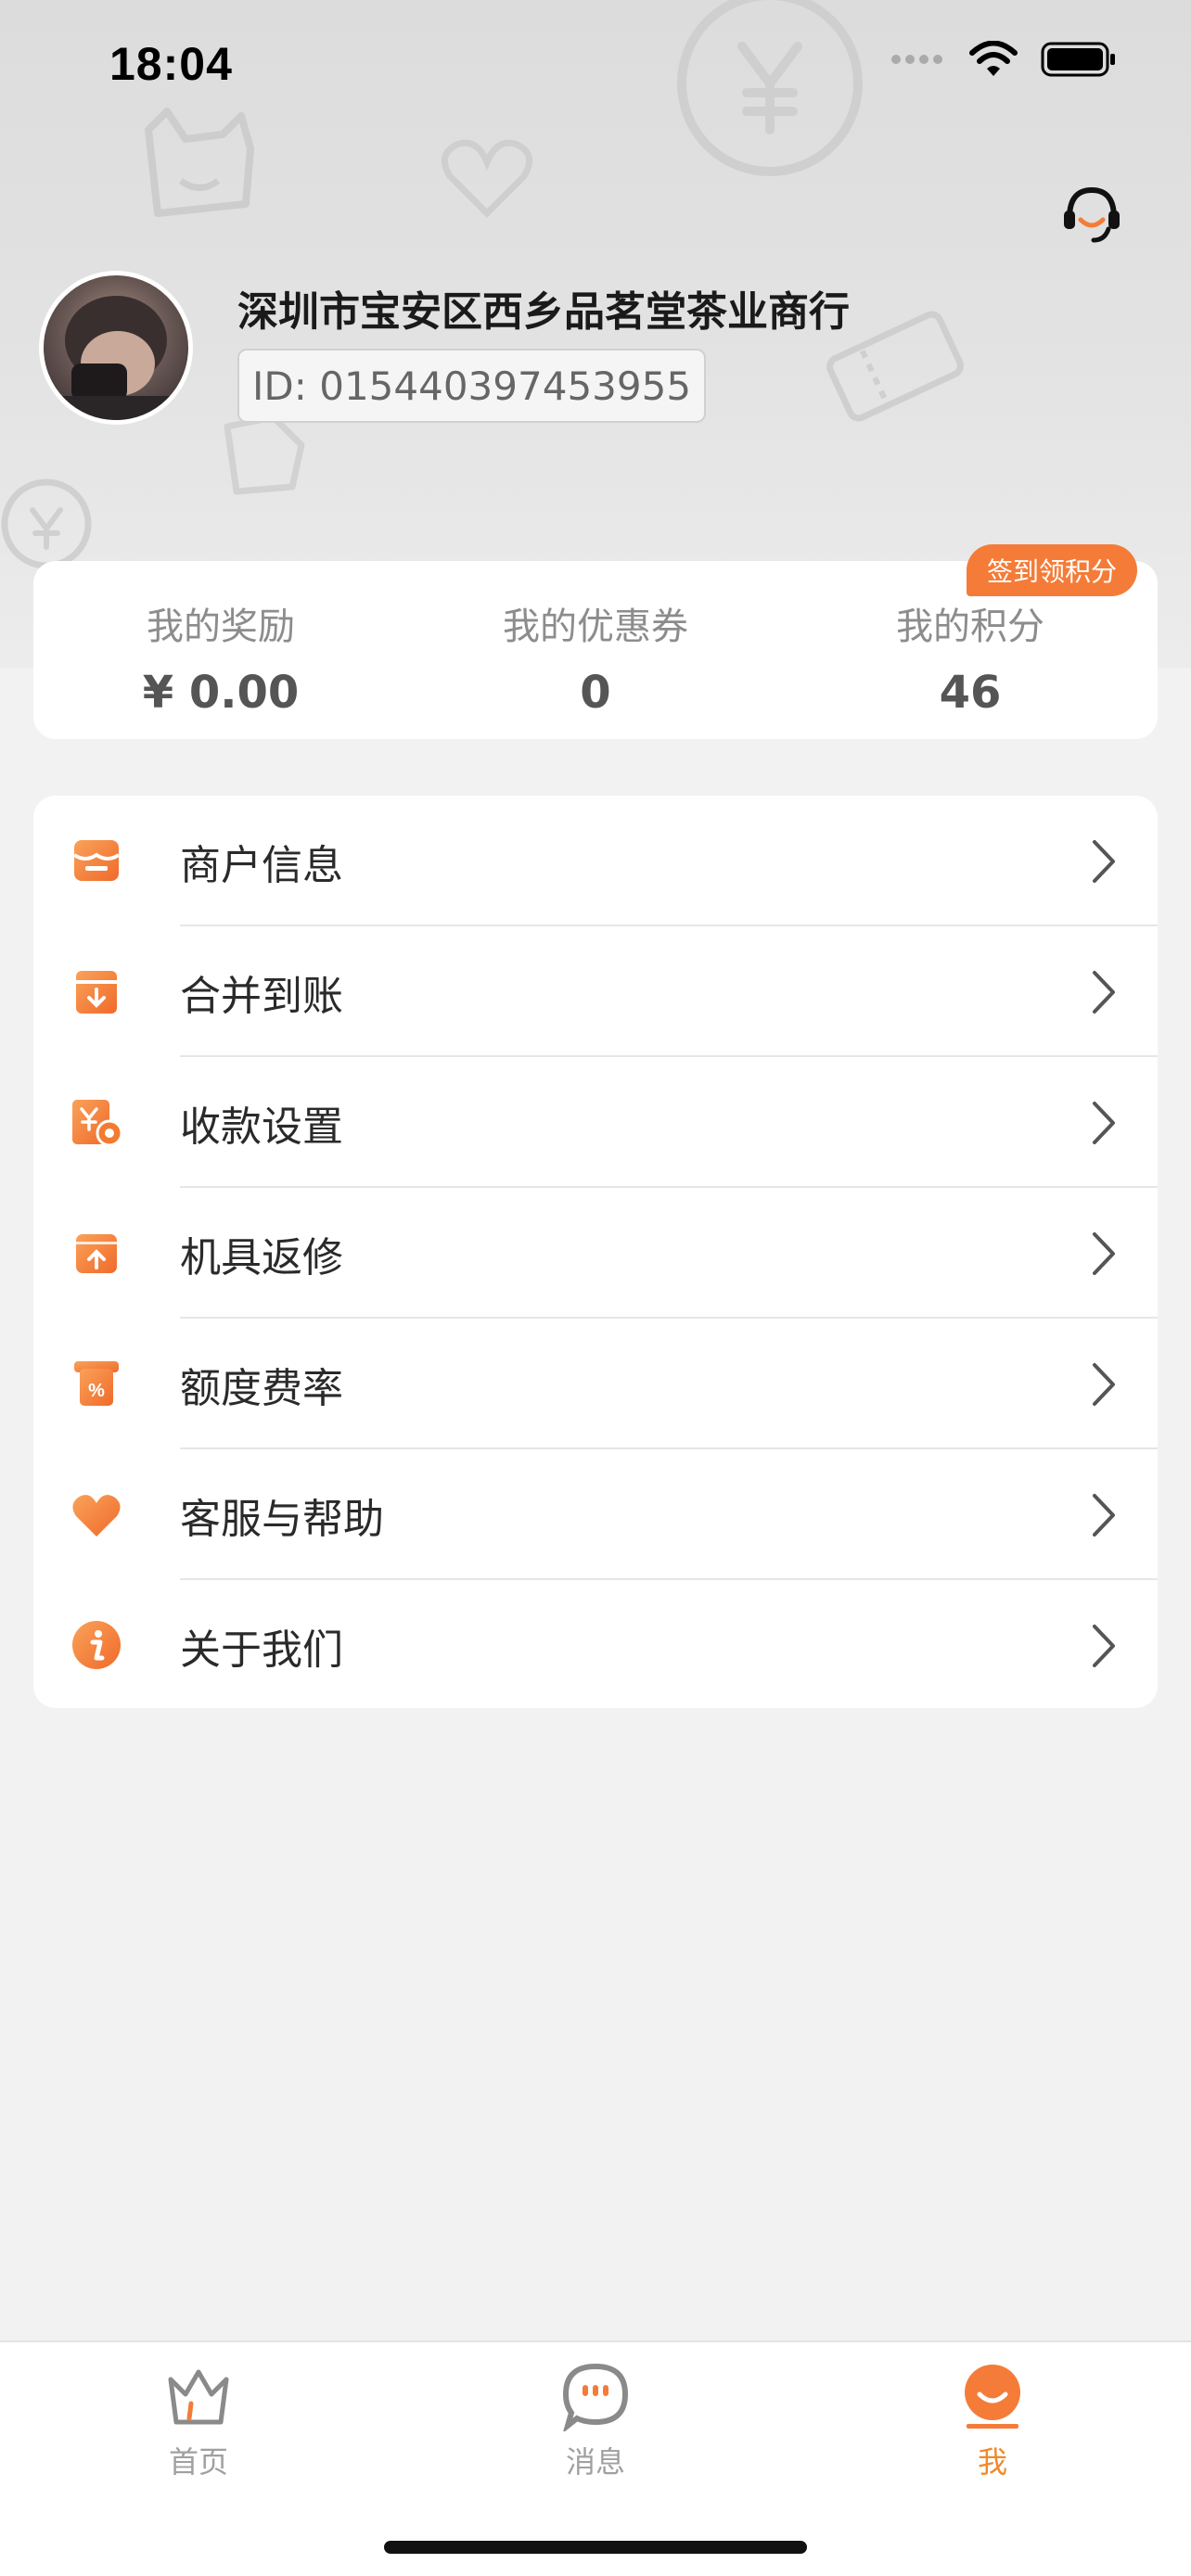 The height and width of the screenshot is (2576, 1191). Describe the element at coordinates (543, 312) in the screenshot. I see `merchant-name: 深圳市宝安区西乡品茗堂茶业商行` at that location.